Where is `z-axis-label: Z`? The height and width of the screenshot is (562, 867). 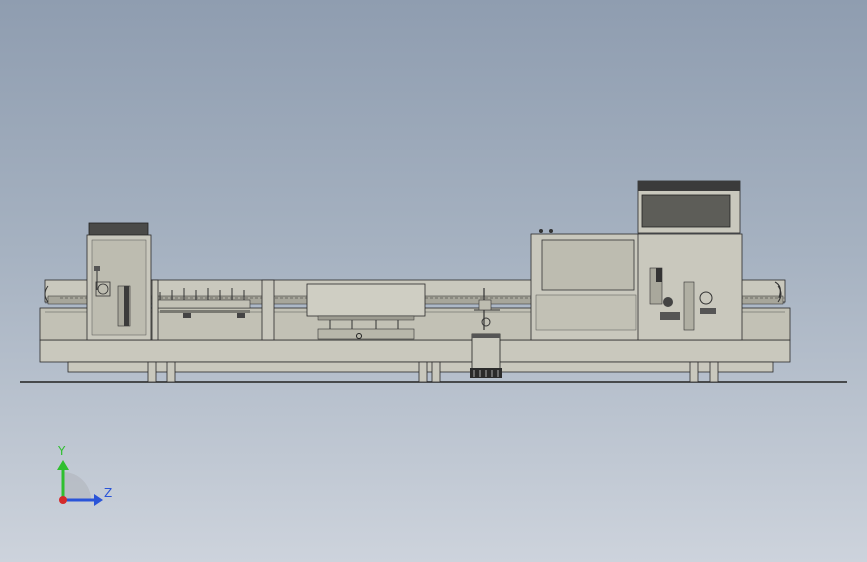 z-axis-label: Z is located at coordinates (108, 493).